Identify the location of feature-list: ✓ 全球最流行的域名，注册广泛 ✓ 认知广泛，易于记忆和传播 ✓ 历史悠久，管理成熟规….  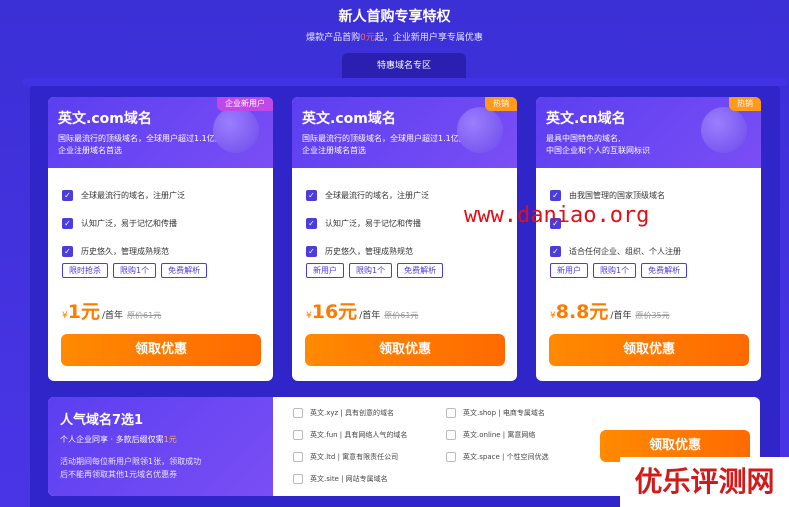
(167, 223).